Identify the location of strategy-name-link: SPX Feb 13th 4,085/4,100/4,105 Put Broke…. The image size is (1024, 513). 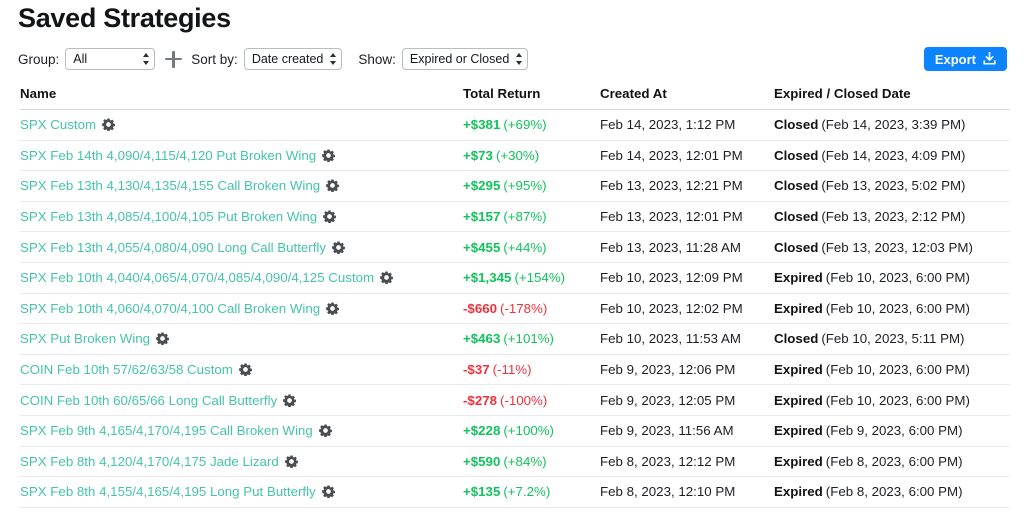
(168, 216).